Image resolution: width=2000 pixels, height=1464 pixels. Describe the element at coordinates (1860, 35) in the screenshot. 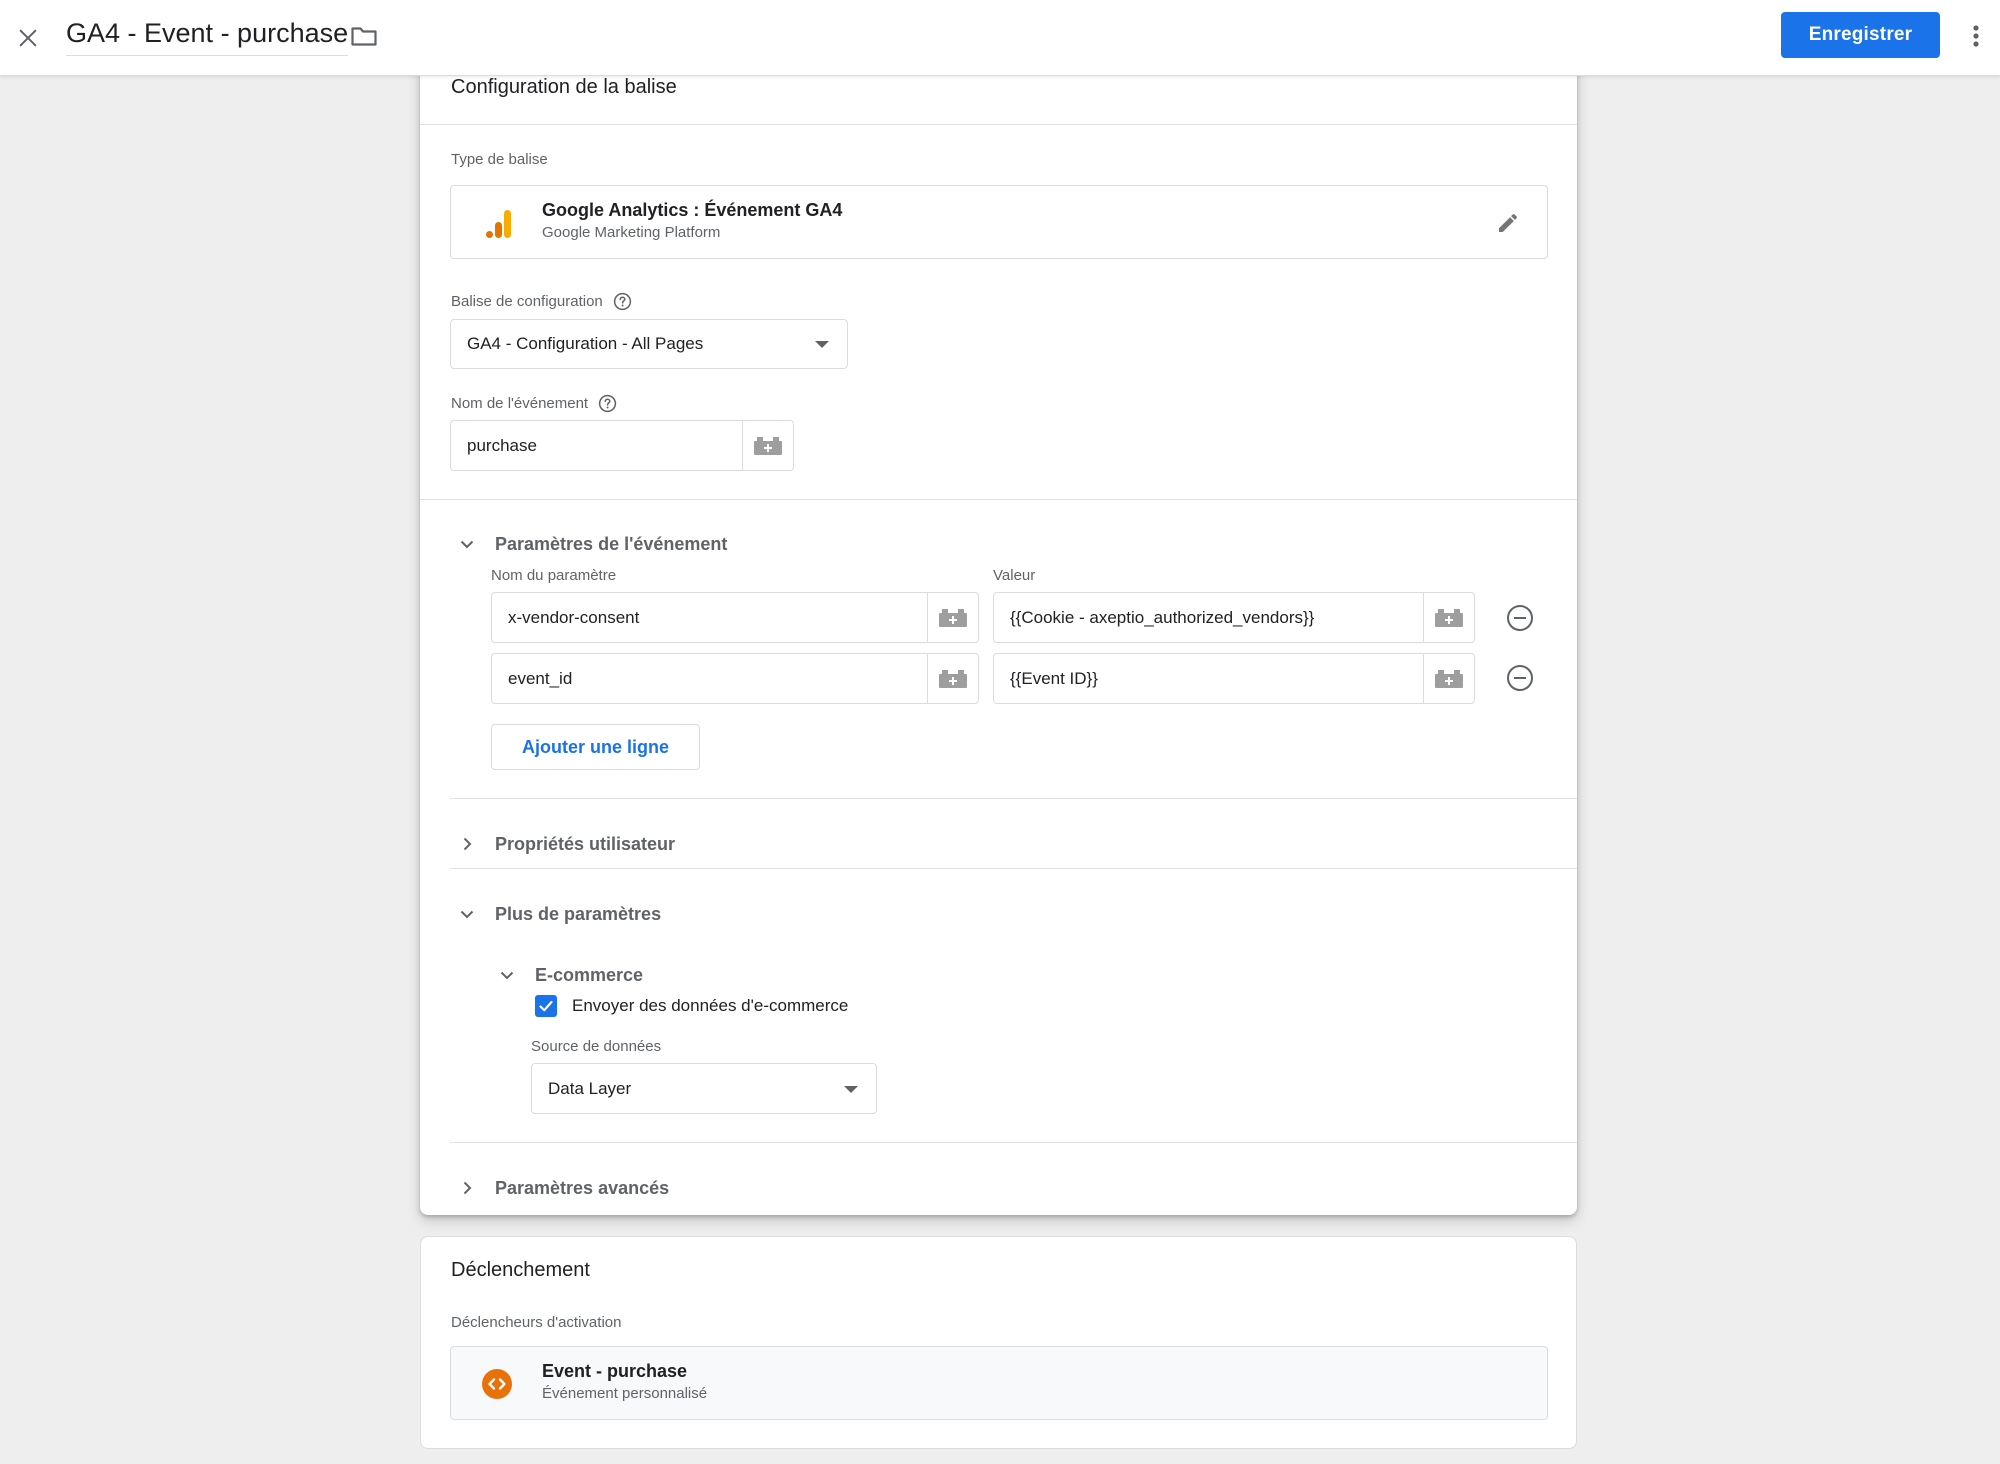

I see `save-button: Enregistrer` at that location.